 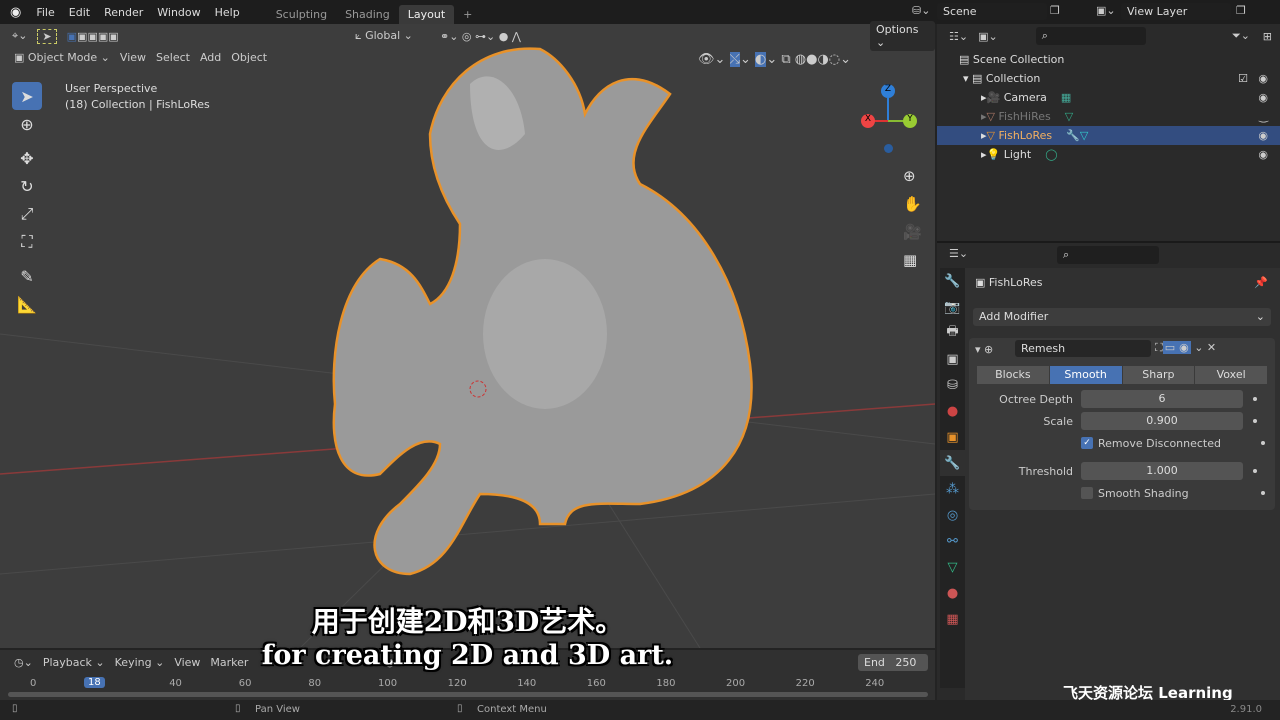 What do you see at coordinates (384, 36) in the screenshot?
I see `transform-orientation: ⟀ Global ⌄` at bounding box center [384, 36].